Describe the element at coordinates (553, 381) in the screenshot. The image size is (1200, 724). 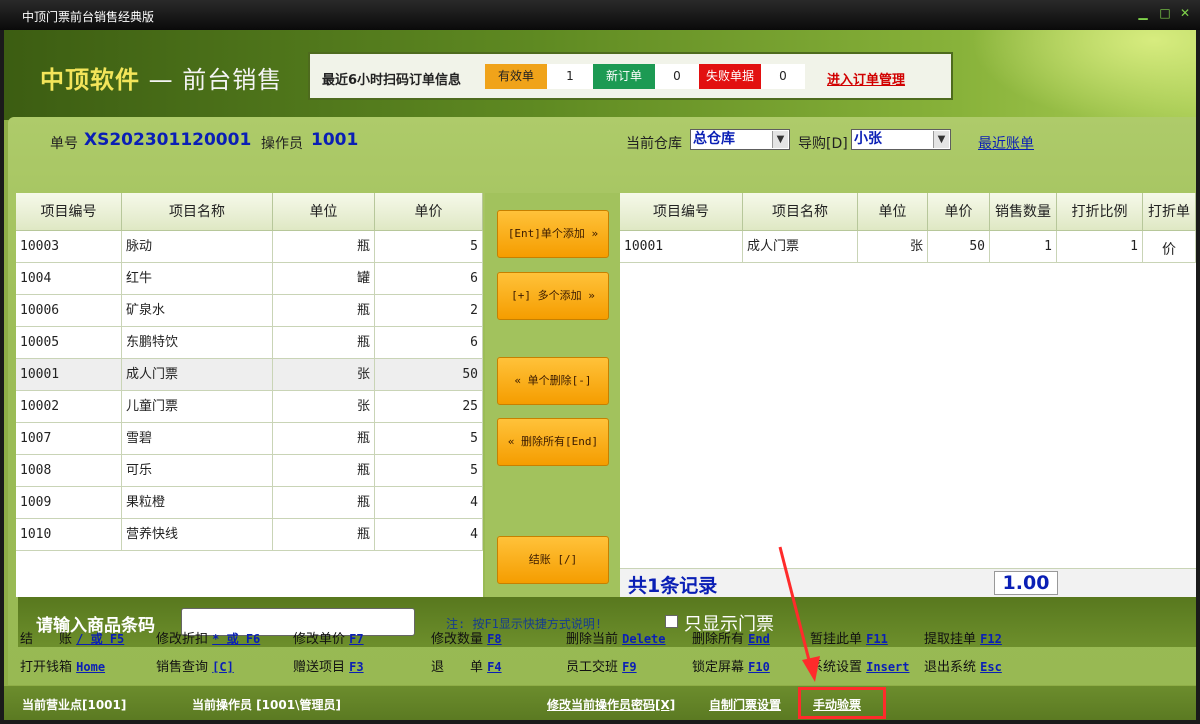
I see `delete-one-button: « 单个删除[-]` at that location.